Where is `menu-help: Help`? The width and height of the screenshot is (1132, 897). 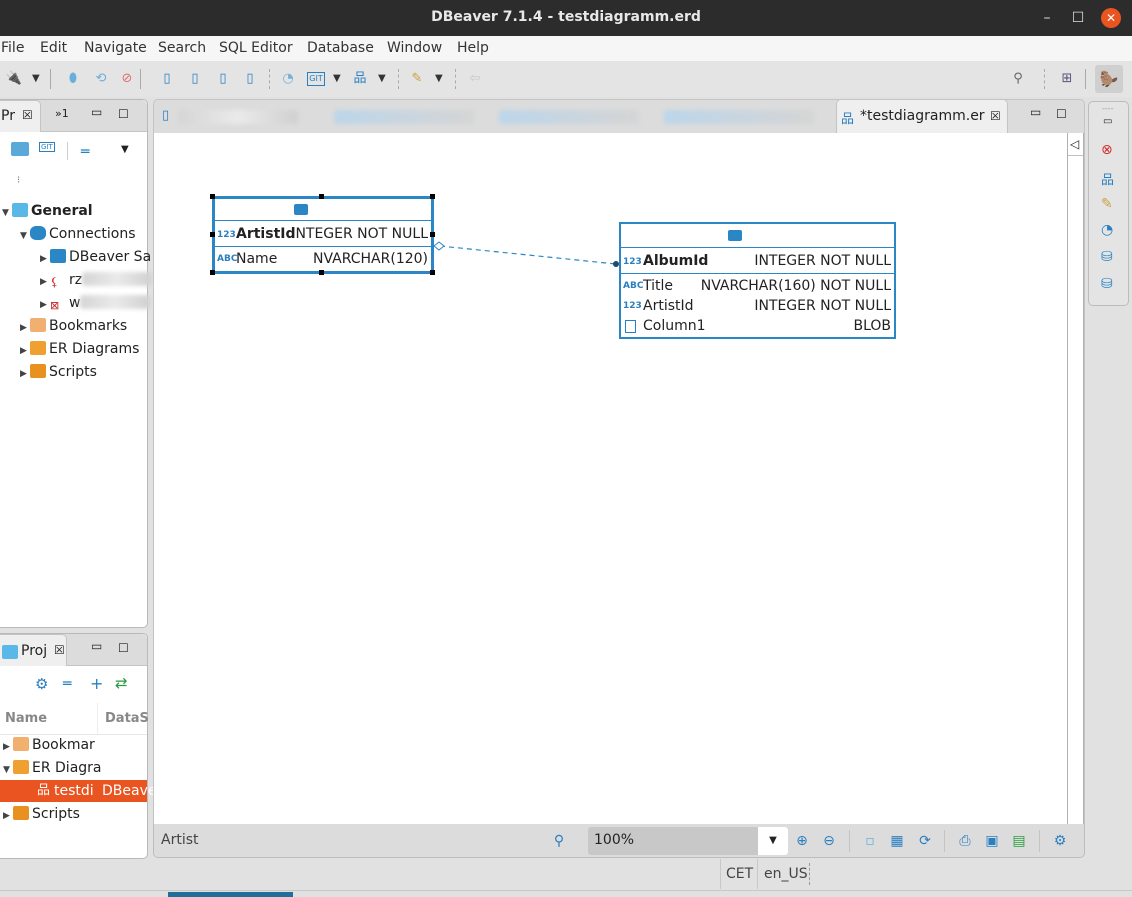 menu-help: Help is located at coordinates (473, 48).